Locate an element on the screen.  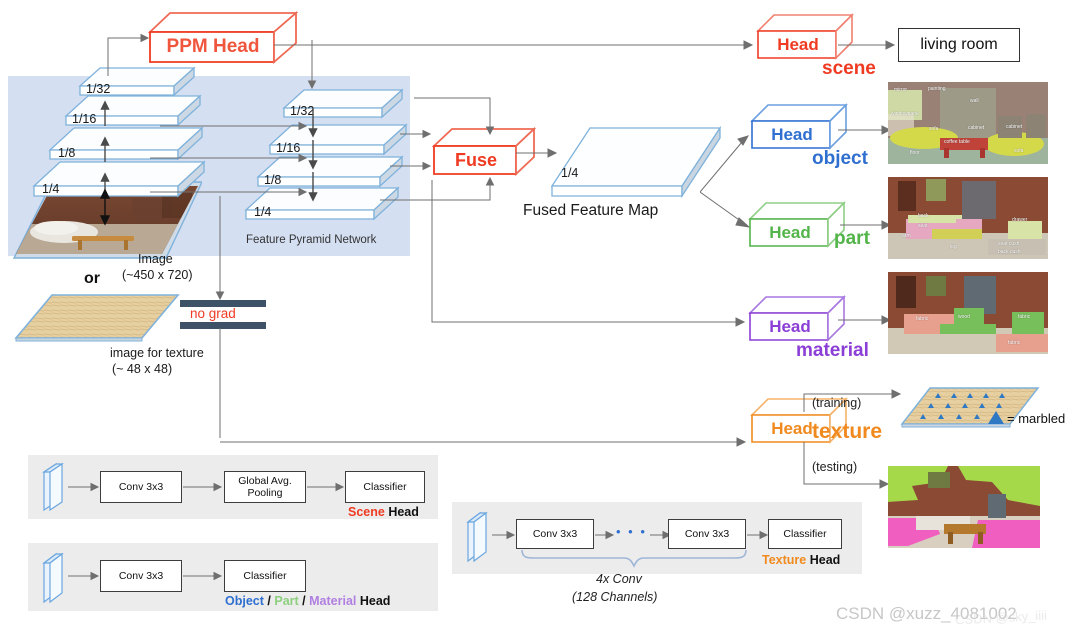
lateral-connections is located at coordinates (229, 159).